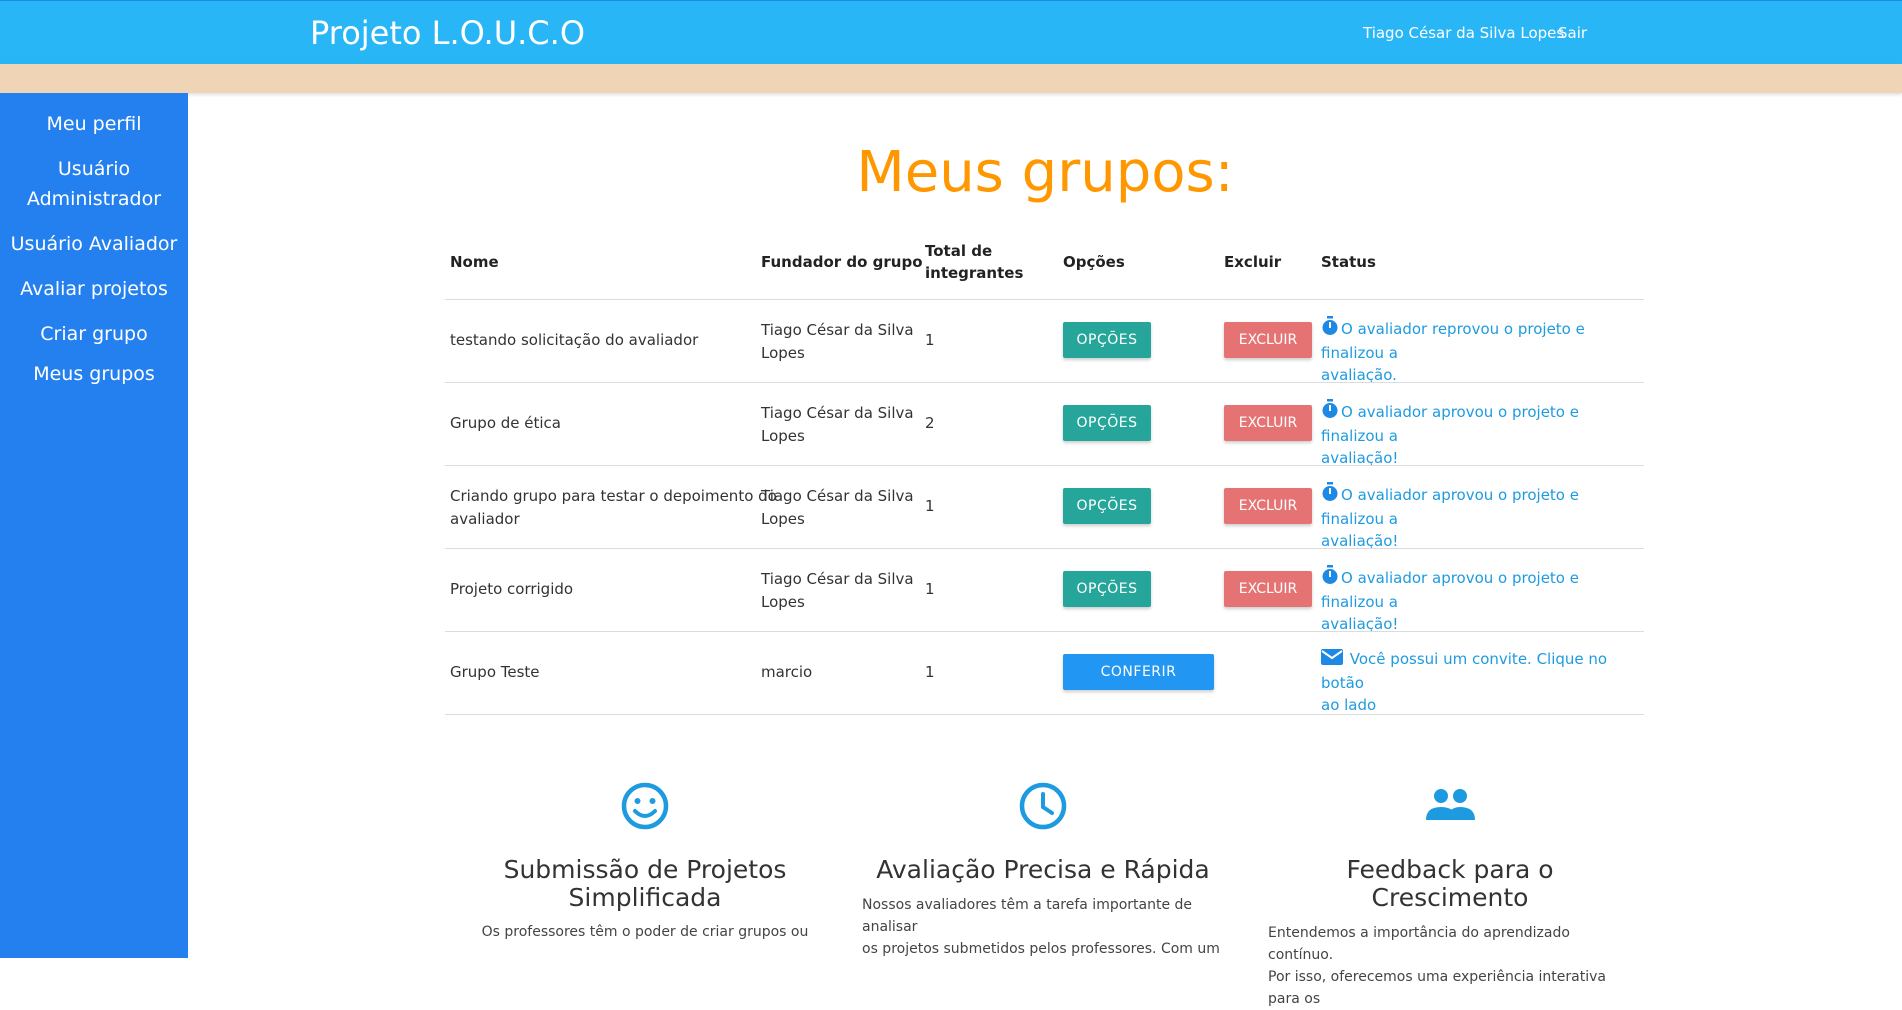  I want to click on header-total-line1: Total de, so click(959, 251).